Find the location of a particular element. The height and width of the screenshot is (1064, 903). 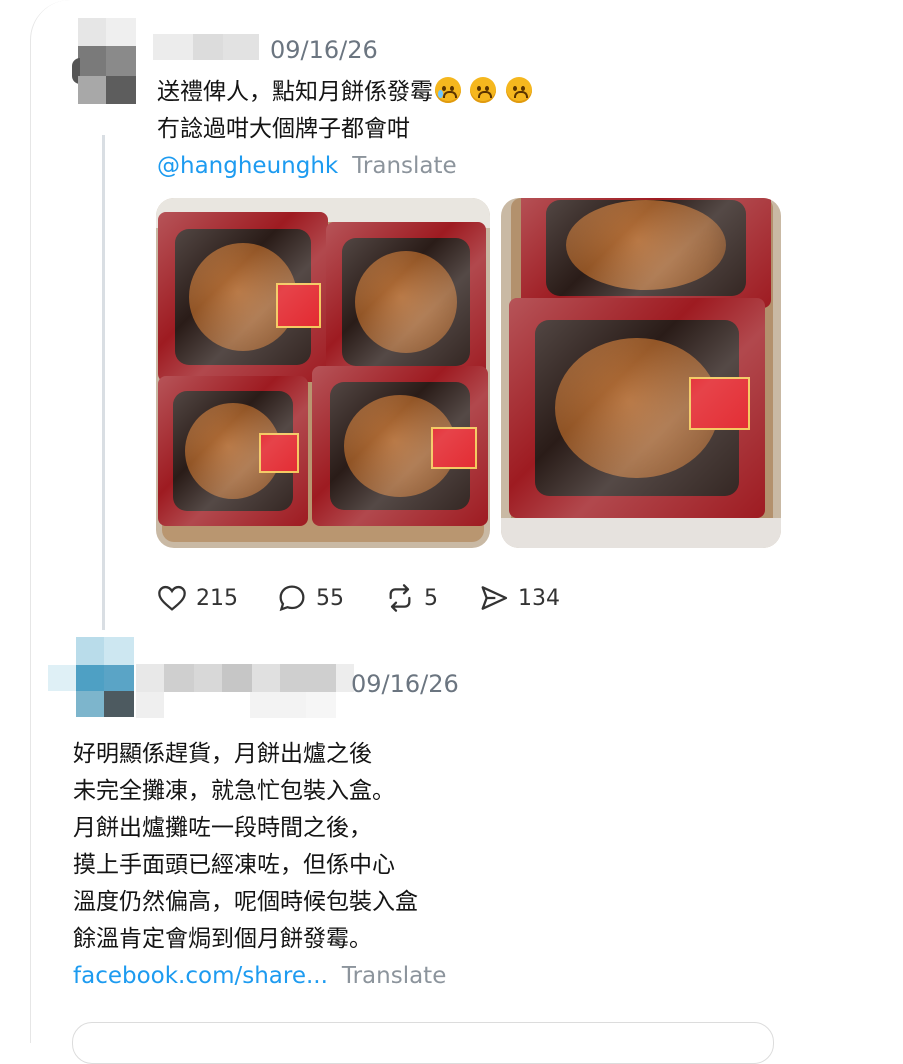

post-text-line: 餘溫肯定會焗到個月餅發霉。 is located at coordinates (222, 939).